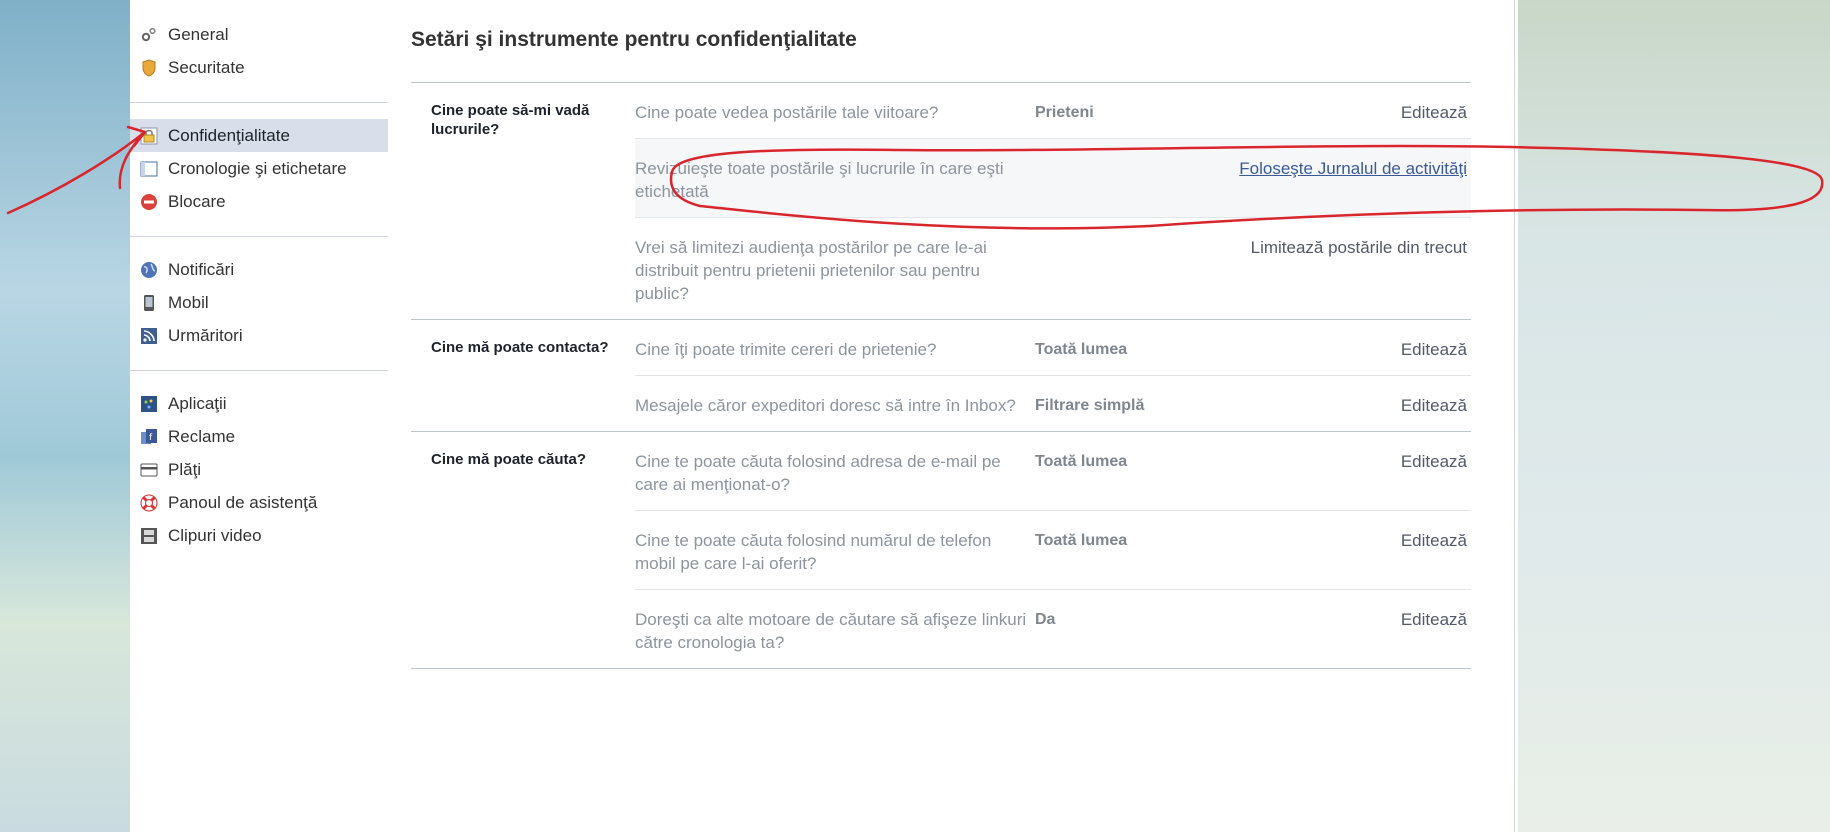  What do you see at coordinates (259, 34) in the screenshot?
I see `sidebar-item-general: General` at bounding box center [259, 34].